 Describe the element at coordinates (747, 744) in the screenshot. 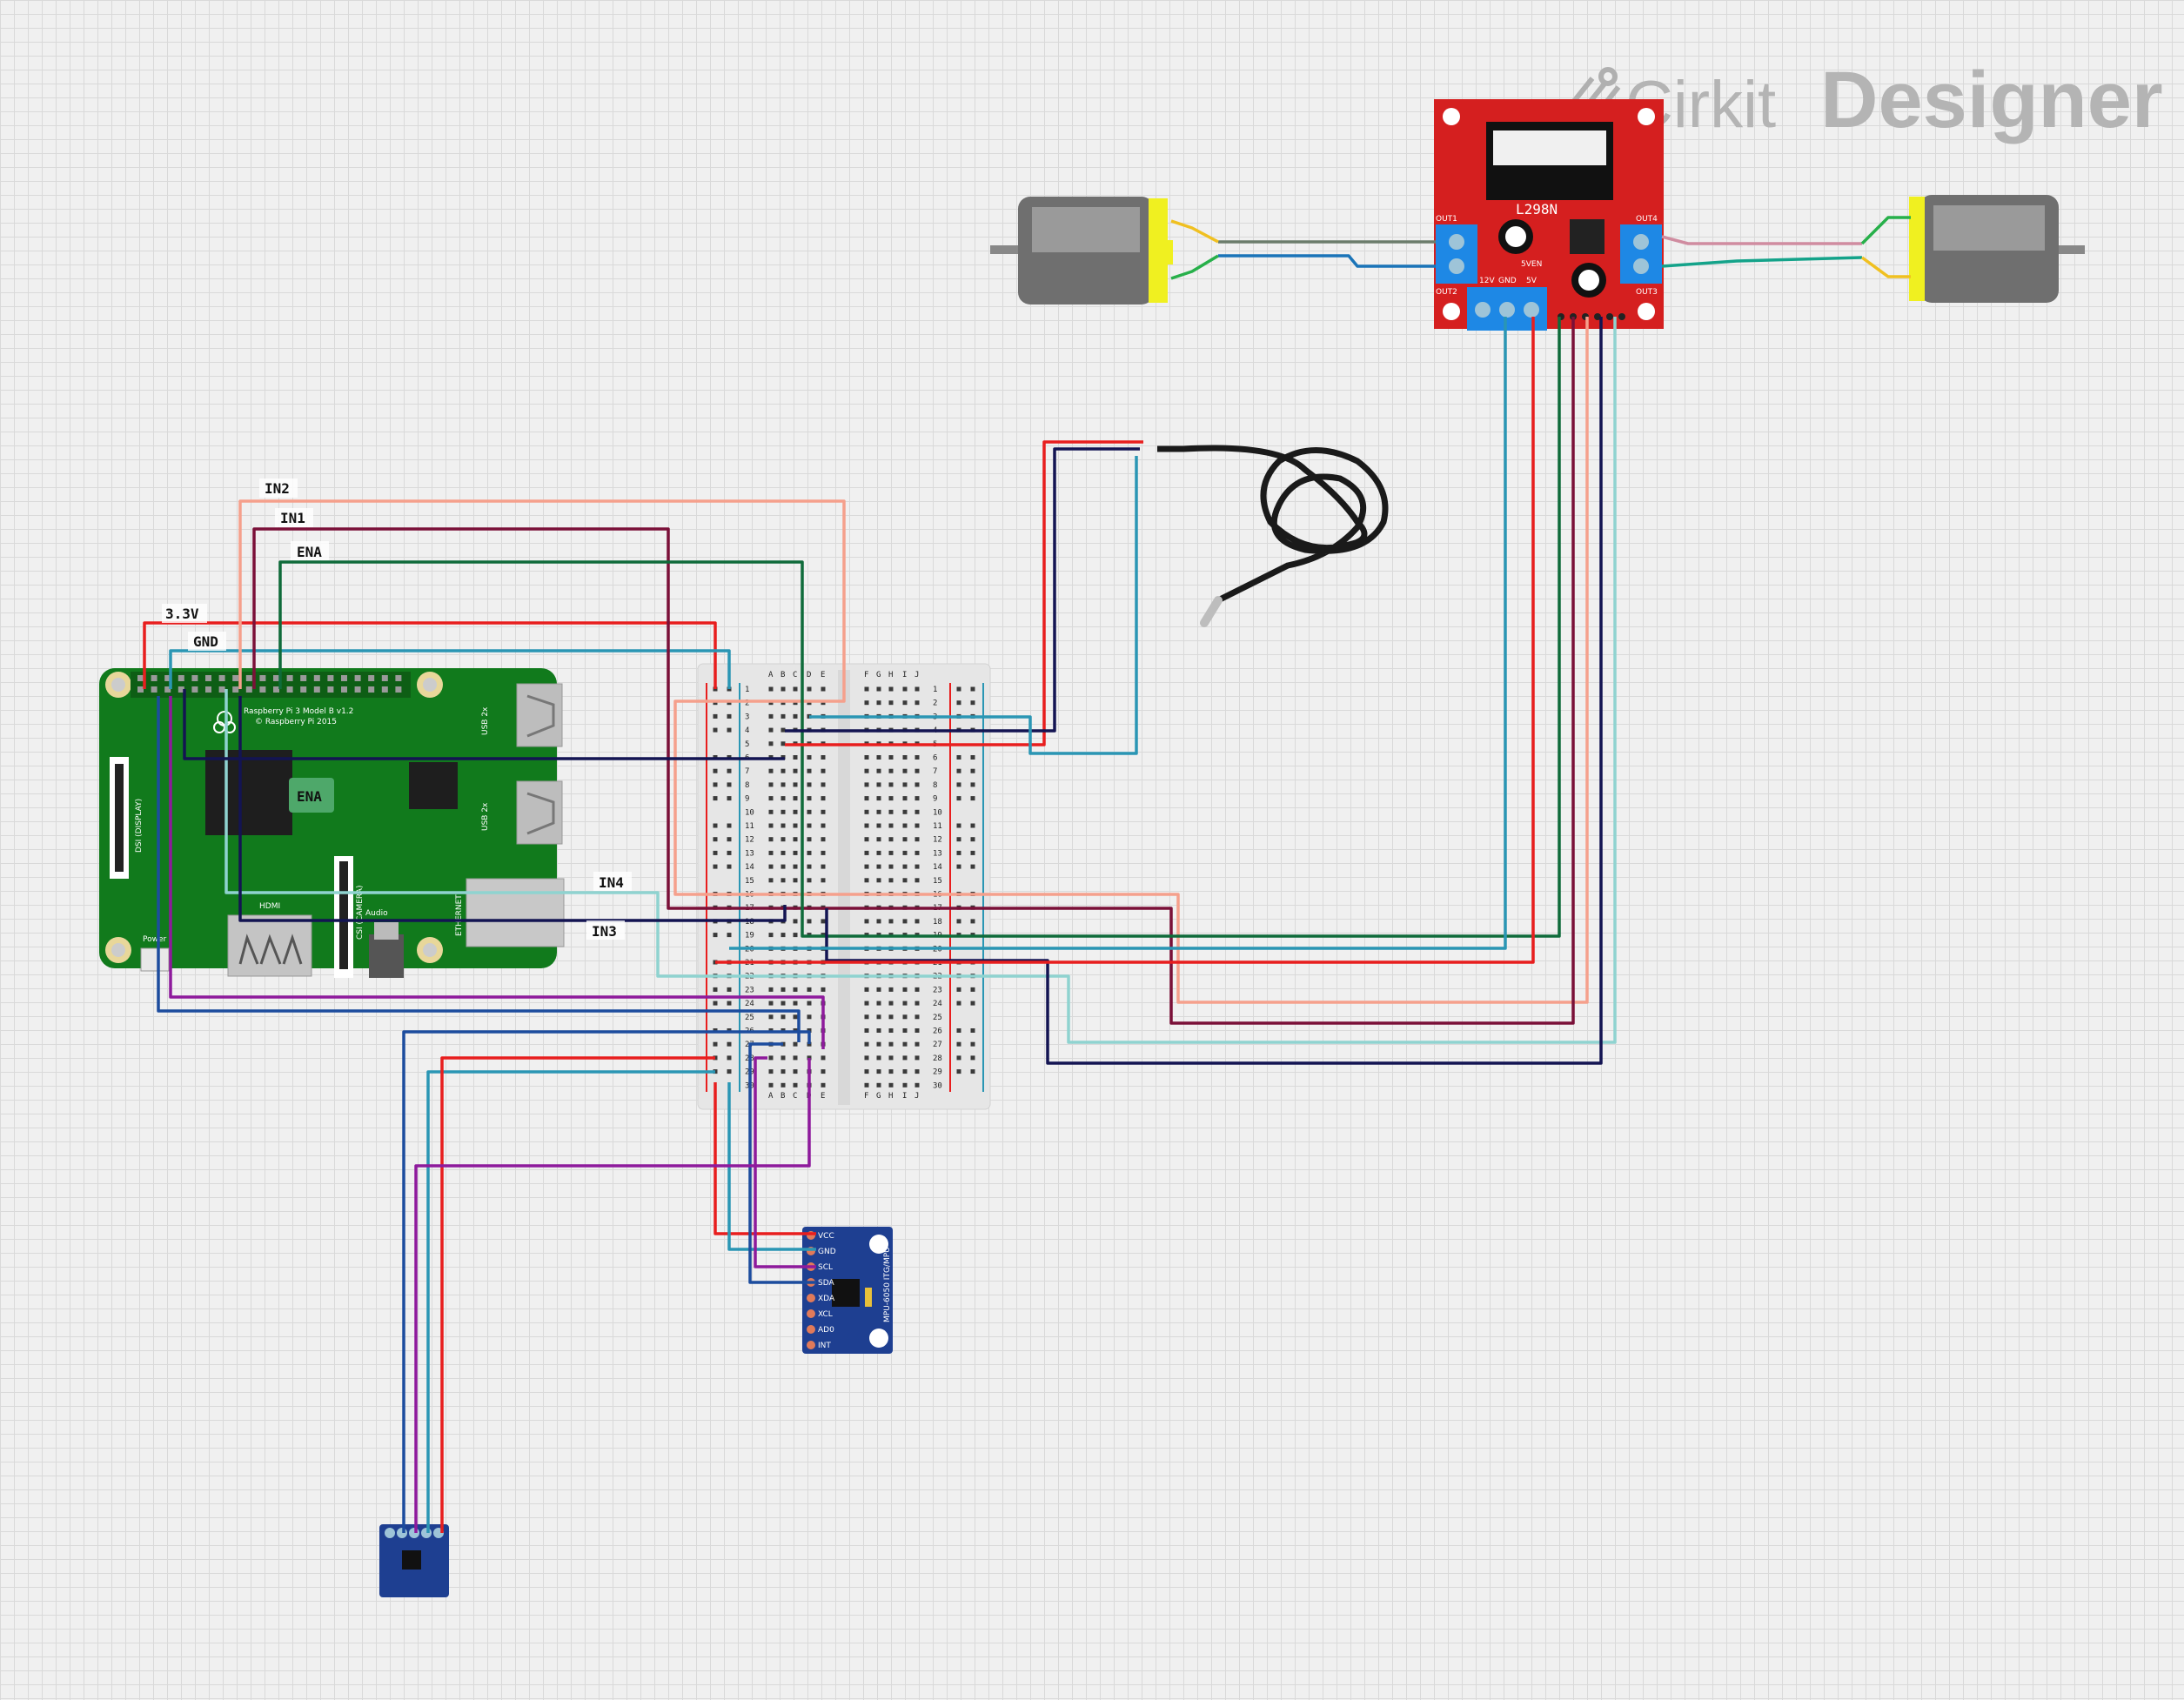

I see `row-number: 5` at that location.